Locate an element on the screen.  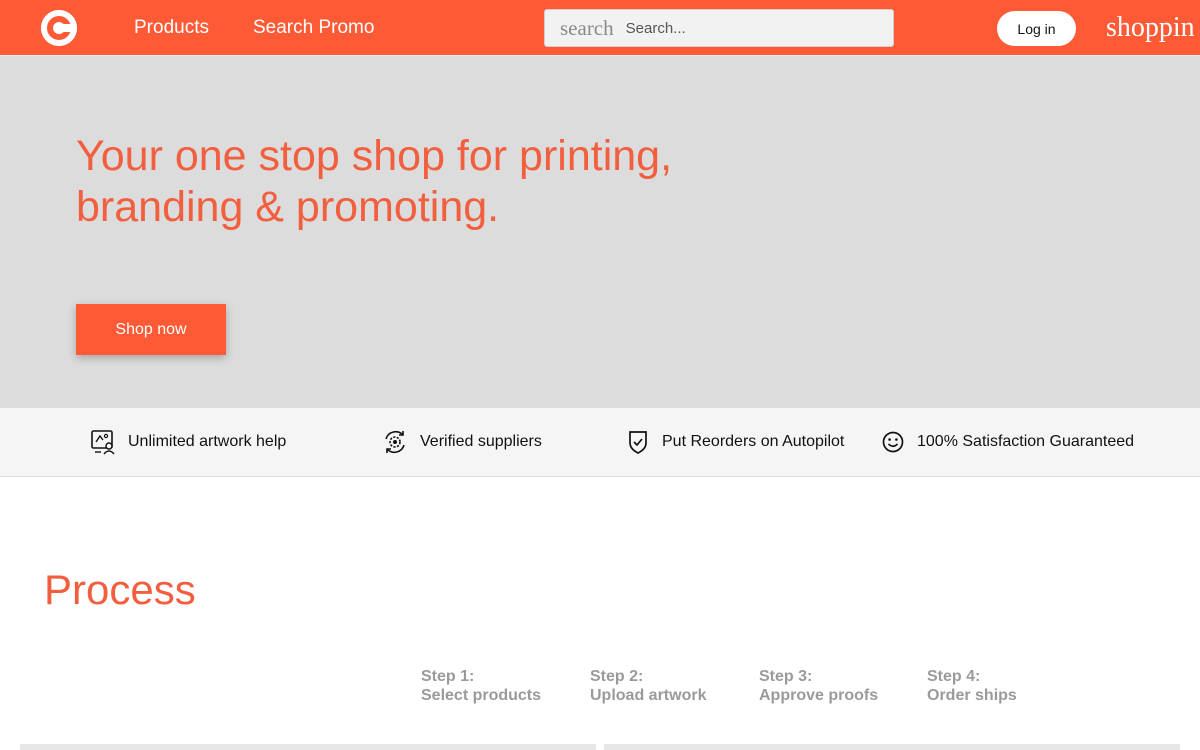
smiley-icon is located at coordinates (893, 442).